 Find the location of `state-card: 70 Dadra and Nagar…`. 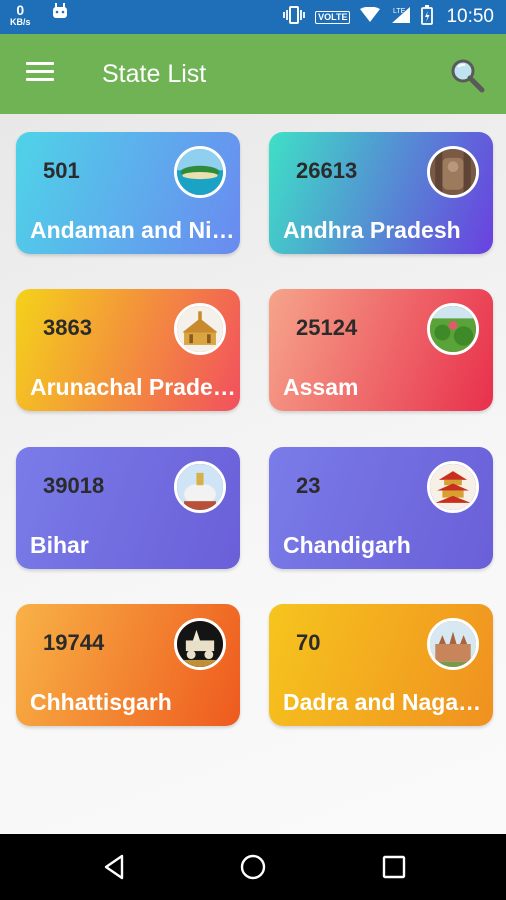

state-card: 70 Dadra and Nagar… is located at coordinates (381, 665).